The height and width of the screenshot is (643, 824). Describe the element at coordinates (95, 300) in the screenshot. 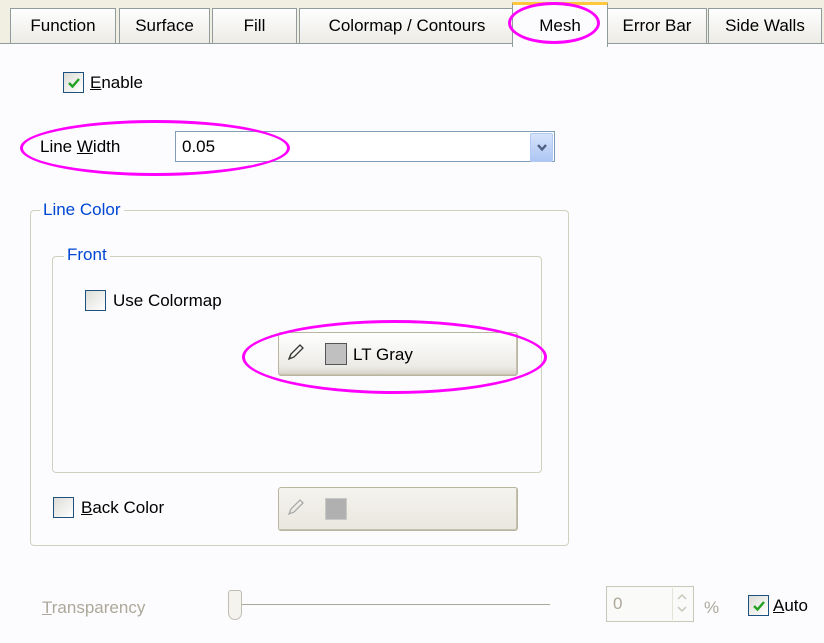

I see `use-colormap-checkbox` at that location.